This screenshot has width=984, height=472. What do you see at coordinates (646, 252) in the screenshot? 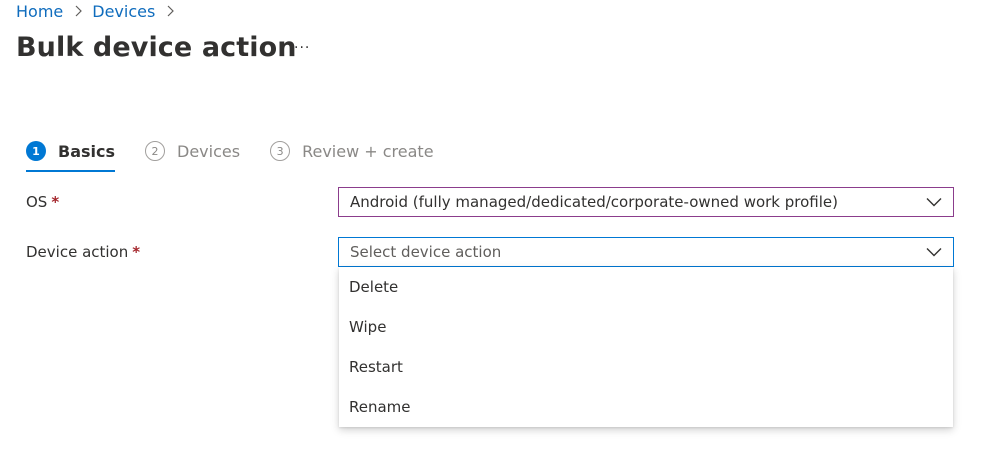
I see `device-action-select: Select device action` at bounding box center [646, 252].